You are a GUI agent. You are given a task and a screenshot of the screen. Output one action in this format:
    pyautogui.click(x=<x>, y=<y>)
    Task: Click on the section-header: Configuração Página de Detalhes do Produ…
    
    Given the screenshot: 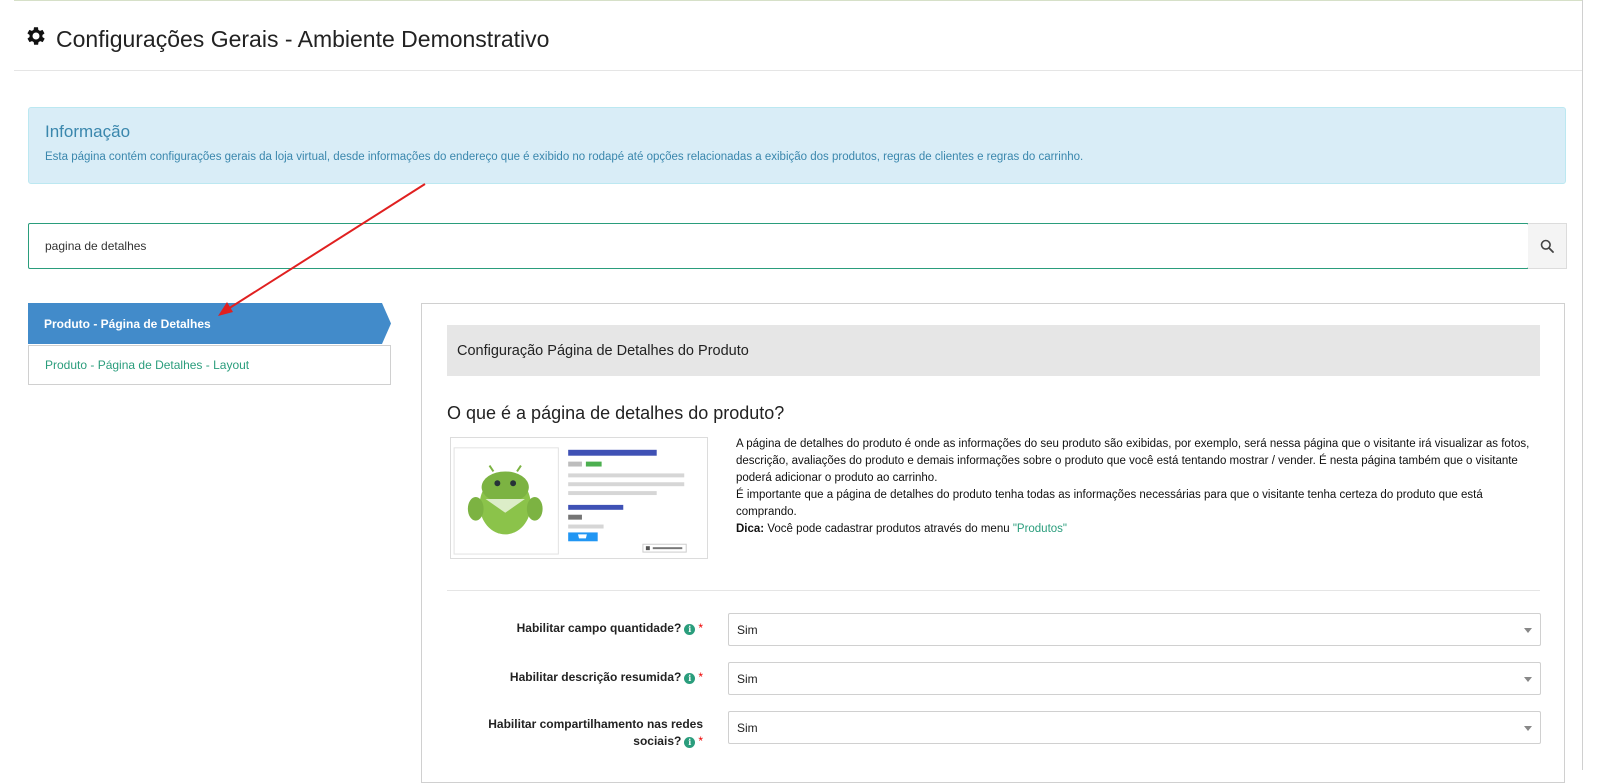 What is the action you would take?
    pyautogui.click(x=993, y=350)
    